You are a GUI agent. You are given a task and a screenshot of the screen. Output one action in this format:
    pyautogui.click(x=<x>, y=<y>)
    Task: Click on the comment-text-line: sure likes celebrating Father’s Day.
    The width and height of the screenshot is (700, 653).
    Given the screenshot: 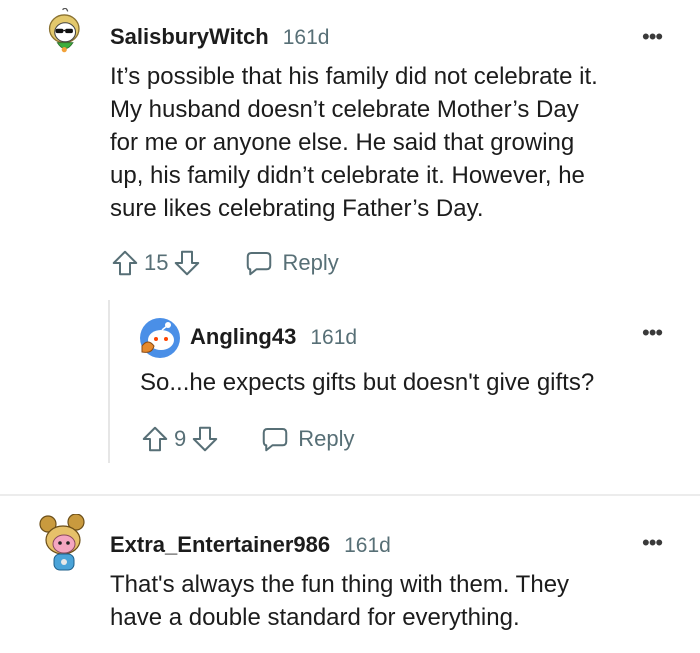 What is the action you would take?
    pyautogui.click(x=297, y=208)
    